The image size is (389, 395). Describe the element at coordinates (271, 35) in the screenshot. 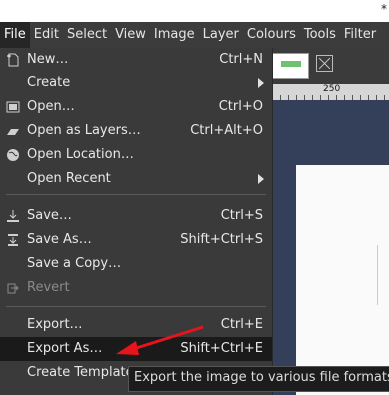

I see `menu-colours: Colours` at that location.